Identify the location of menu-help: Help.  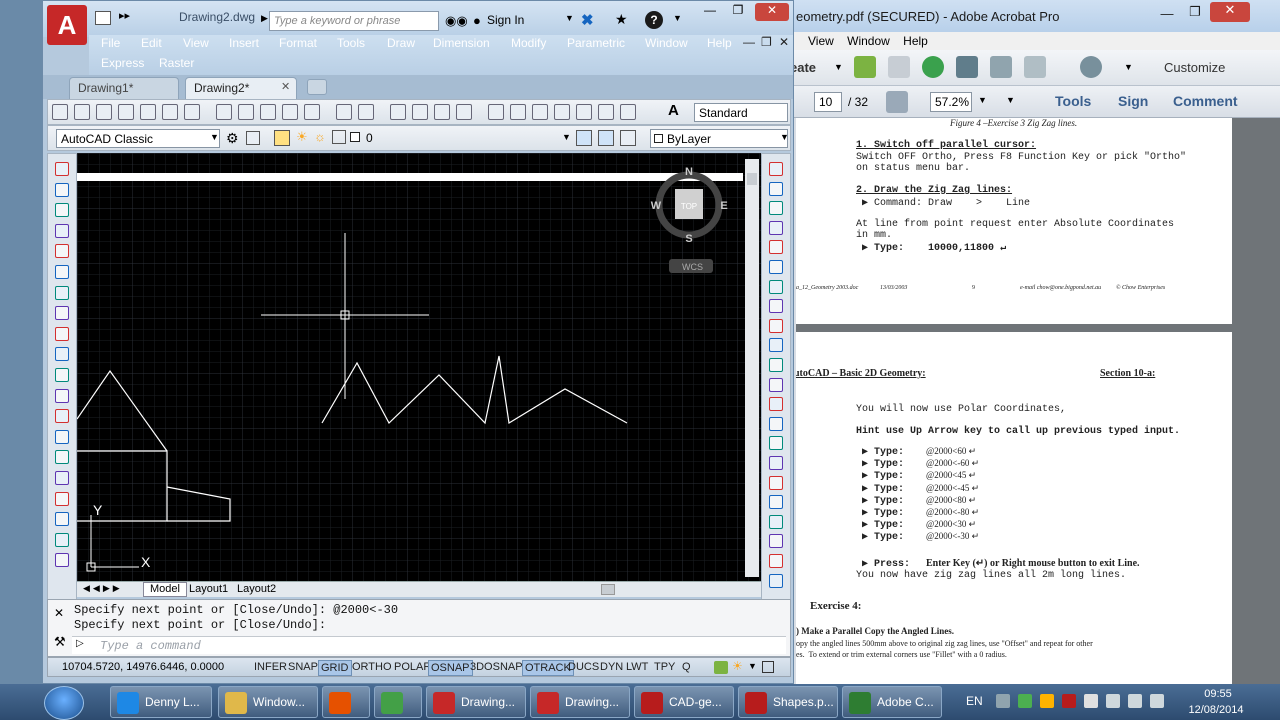
(915, 41).